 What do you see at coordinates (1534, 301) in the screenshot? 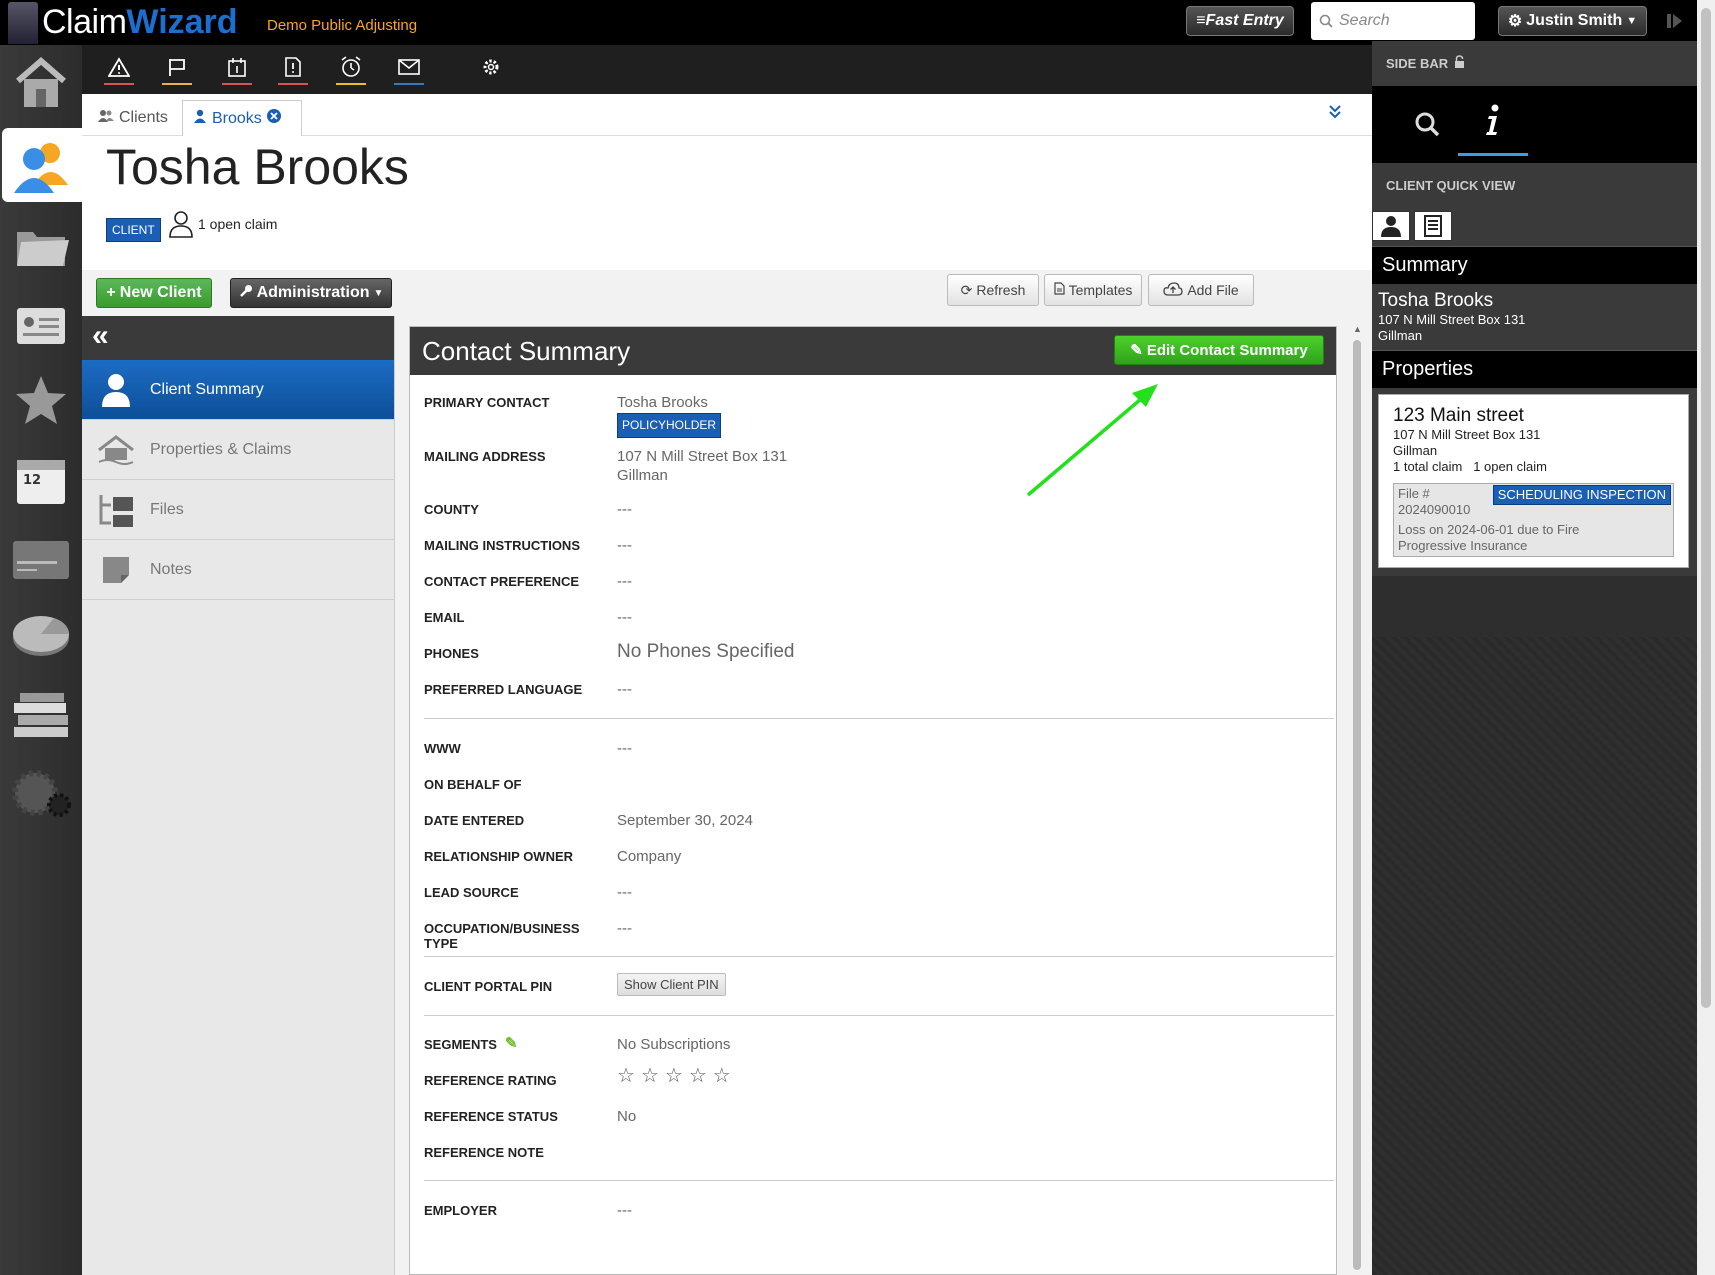
I see `summary-client-name: Tosha Brooks` at bounding box center [1534, 301].